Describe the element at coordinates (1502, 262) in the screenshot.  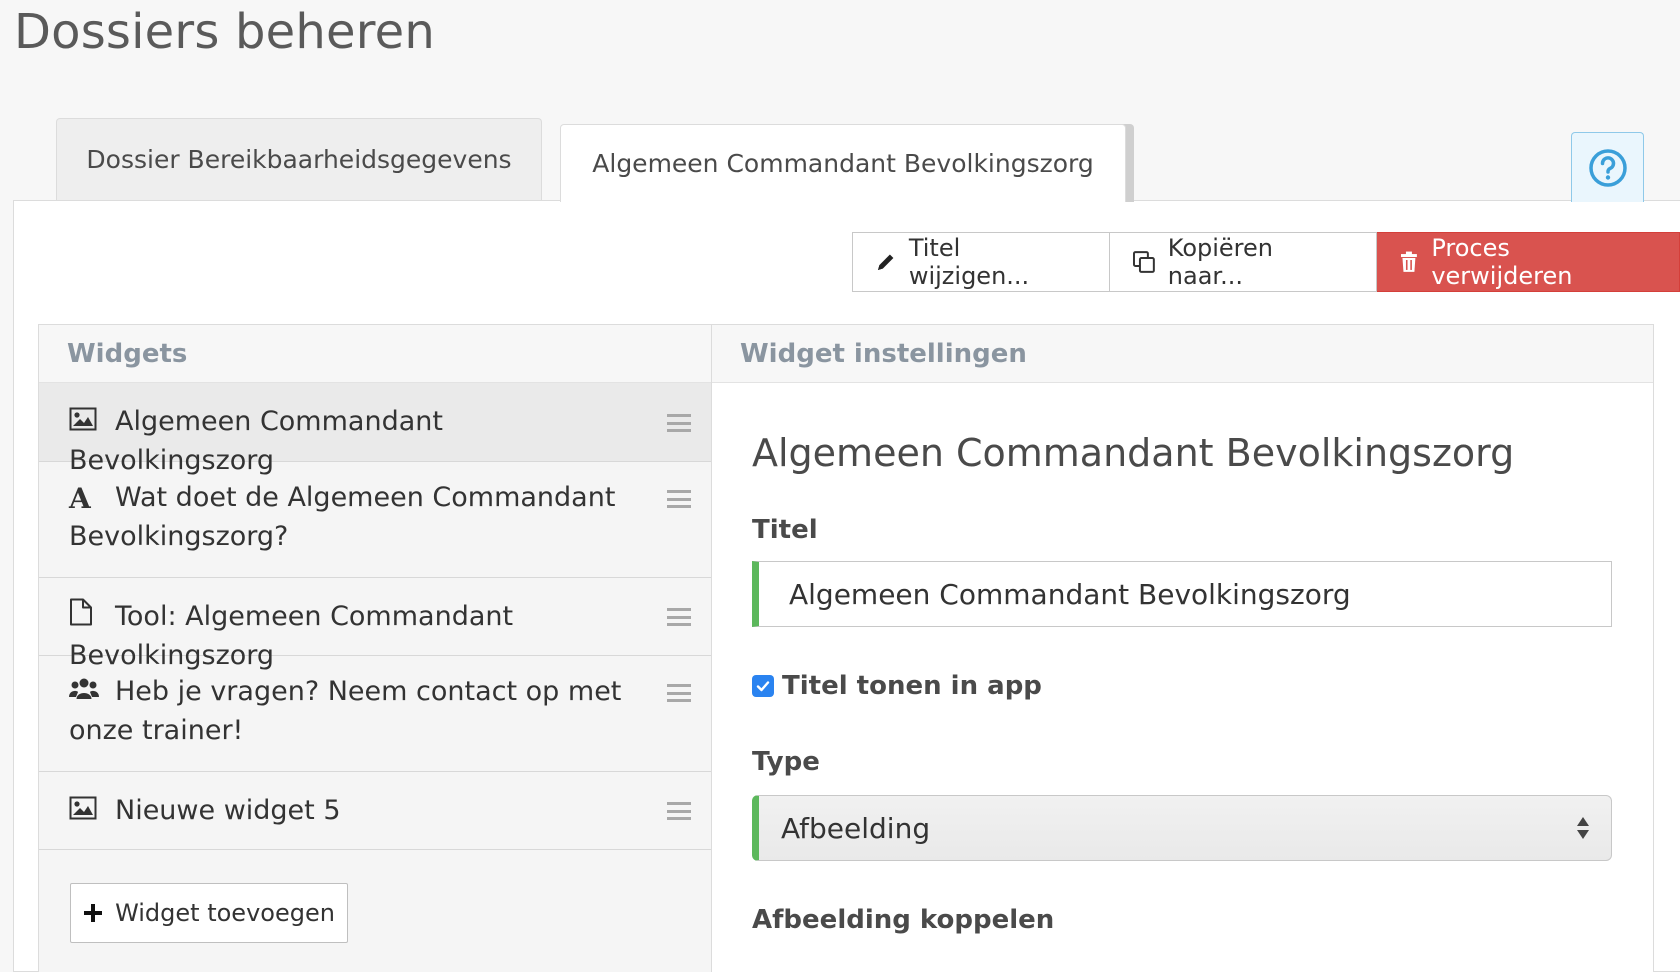
I see `delete-process-label: Proces verwijderen` at that location.